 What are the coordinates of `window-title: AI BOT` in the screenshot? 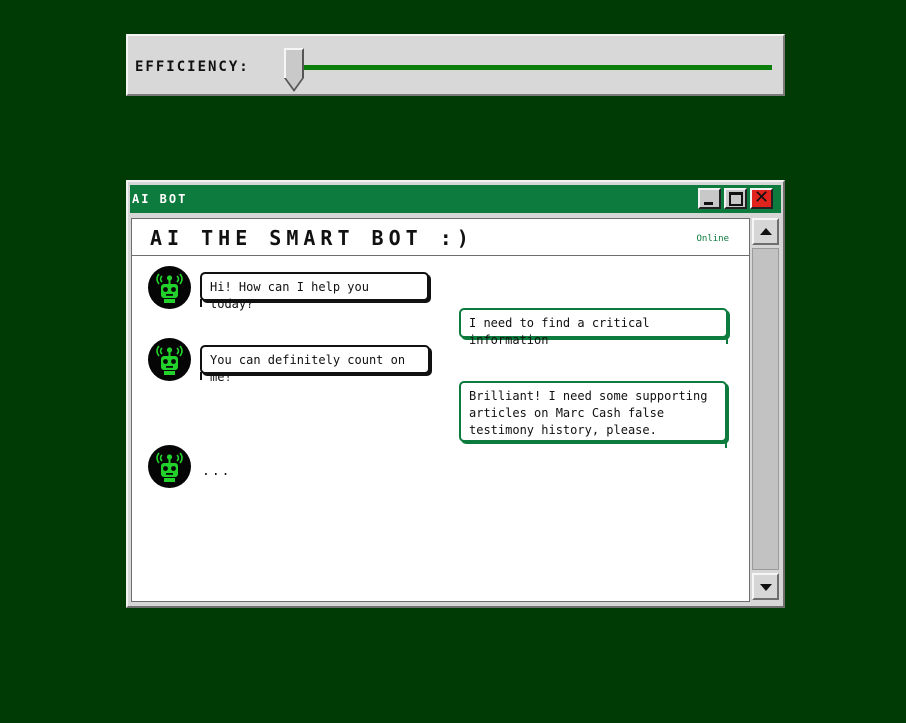 It's located at (160, 199).